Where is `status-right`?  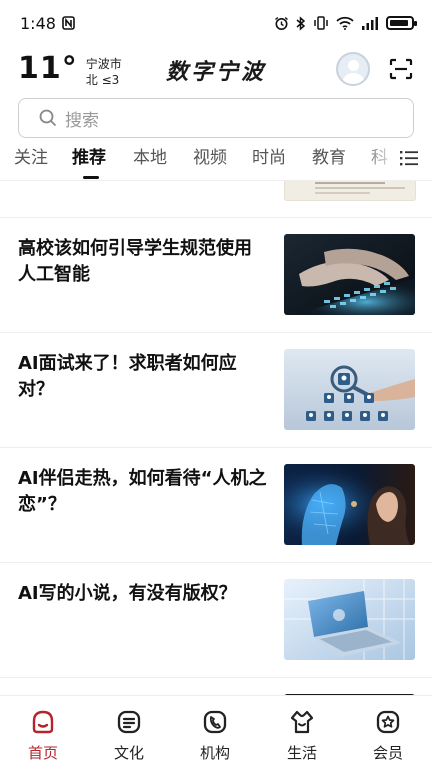
status-right is located at coordinates (345, 23).